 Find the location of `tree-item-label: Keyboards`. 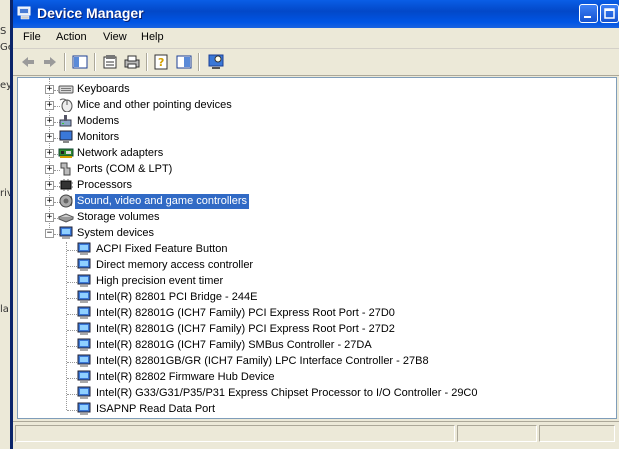

tree-item-label: Keyboards is located at coordinates (103, 89).